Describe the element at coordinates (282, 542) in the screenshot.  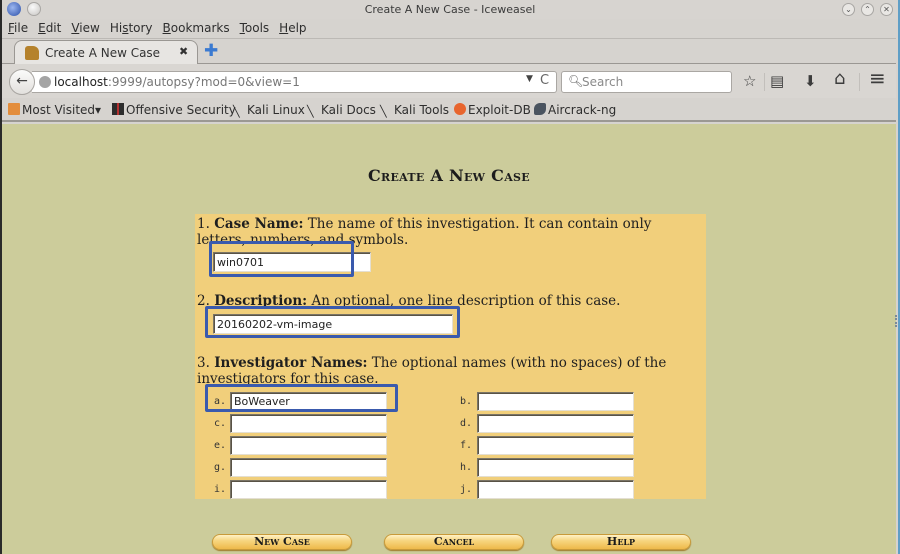
I see `new-case-button: New Case` at that location.